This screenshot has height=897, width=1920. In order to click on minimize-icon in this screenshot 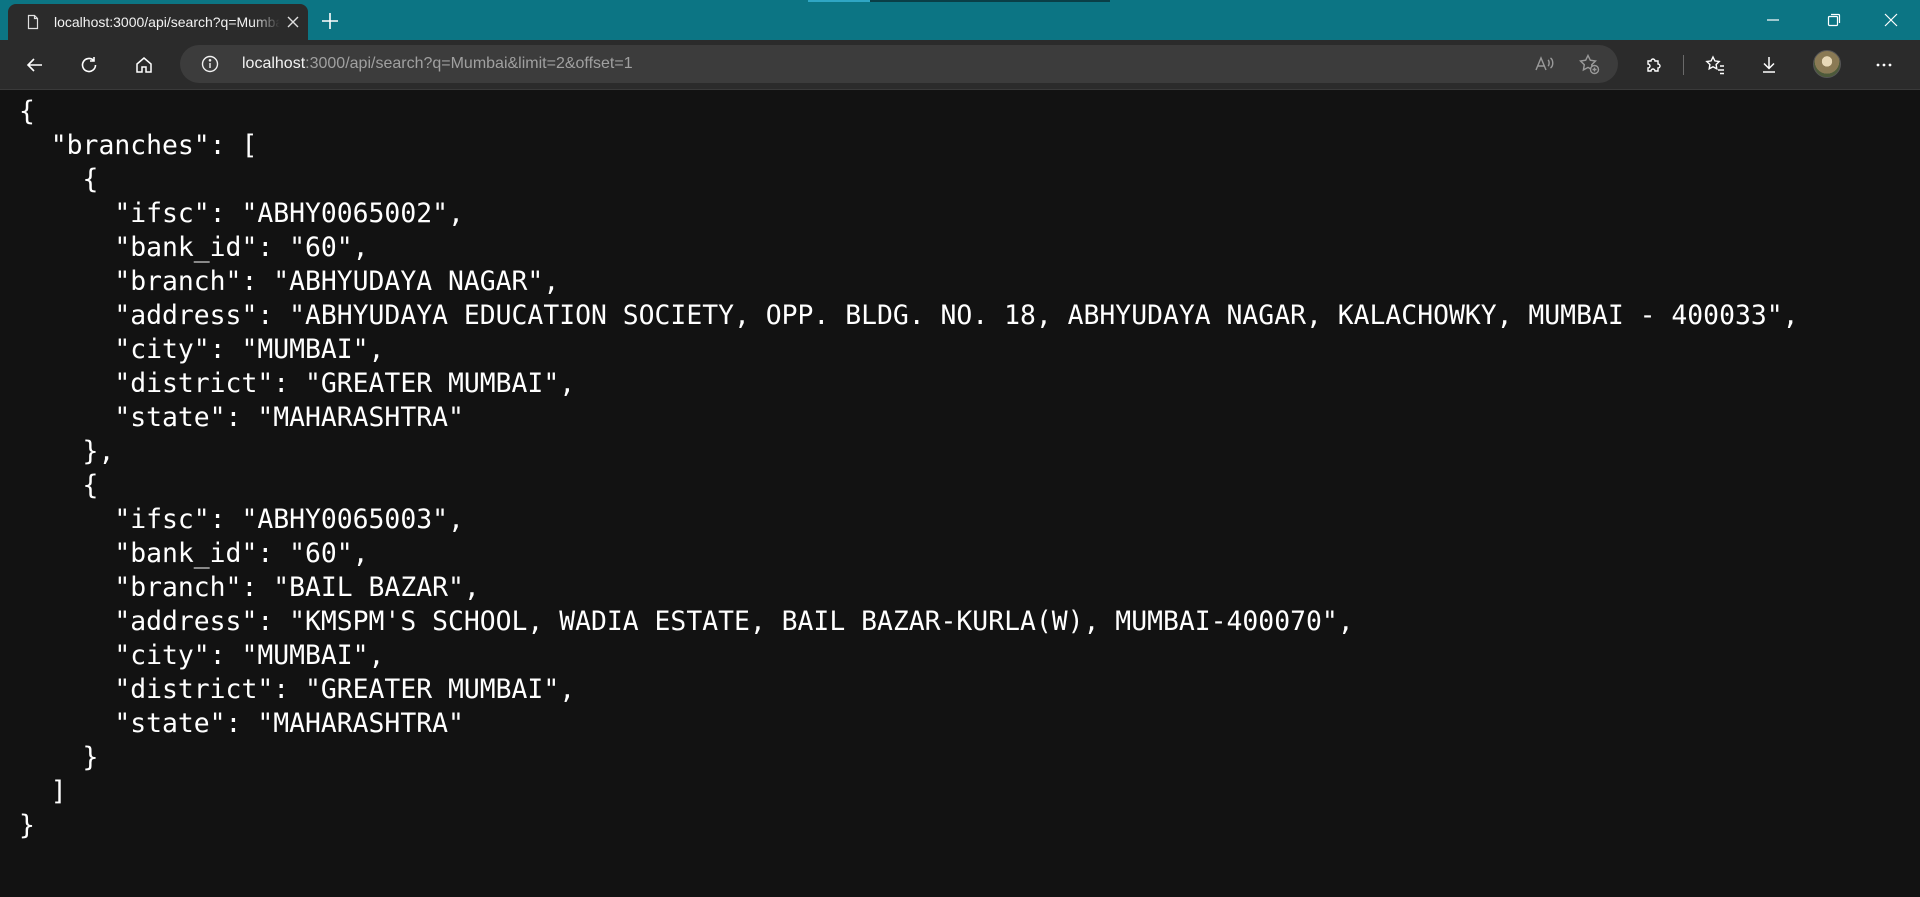, I will do `click(1773, 20)`.